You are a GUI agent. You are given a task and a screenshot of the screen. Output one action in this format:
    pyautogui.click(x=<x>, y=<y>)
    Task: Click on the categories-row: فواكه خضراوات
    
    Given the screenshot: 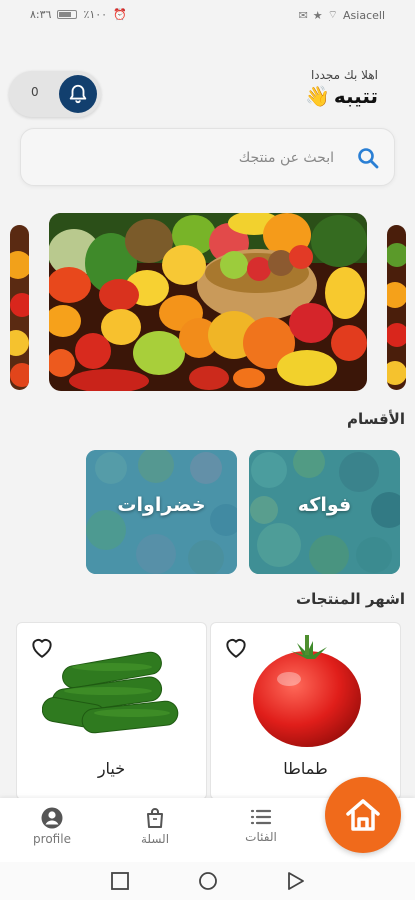 What is the action you would take?
    pyautogui.click(x=207, y=512)
    